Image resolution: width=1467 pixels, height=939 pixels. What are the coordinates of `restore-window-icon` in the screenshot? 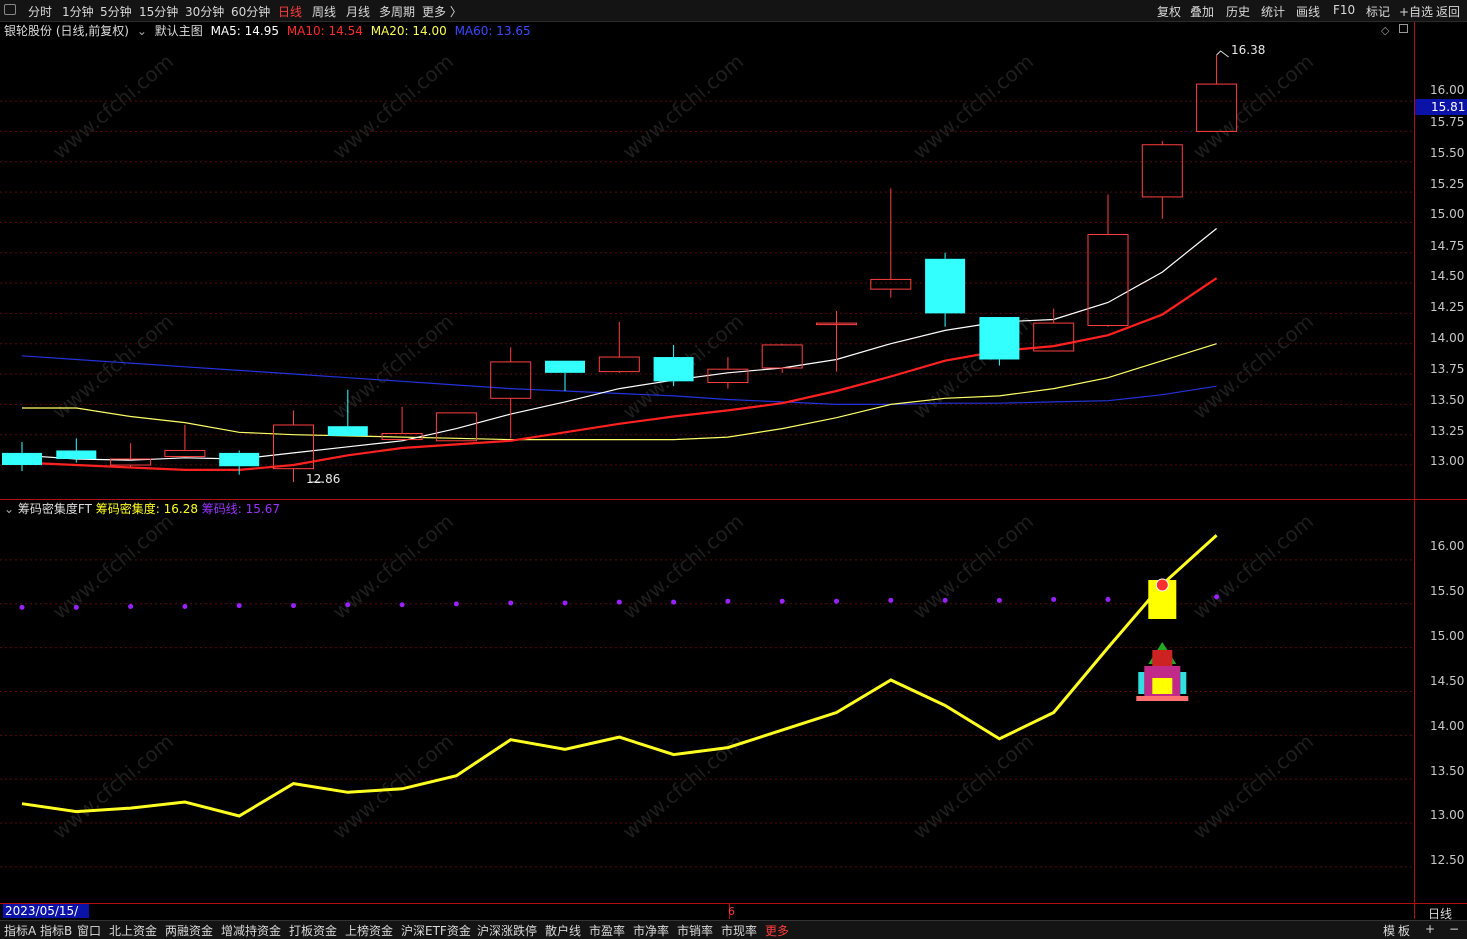 It's located at (10, 9).